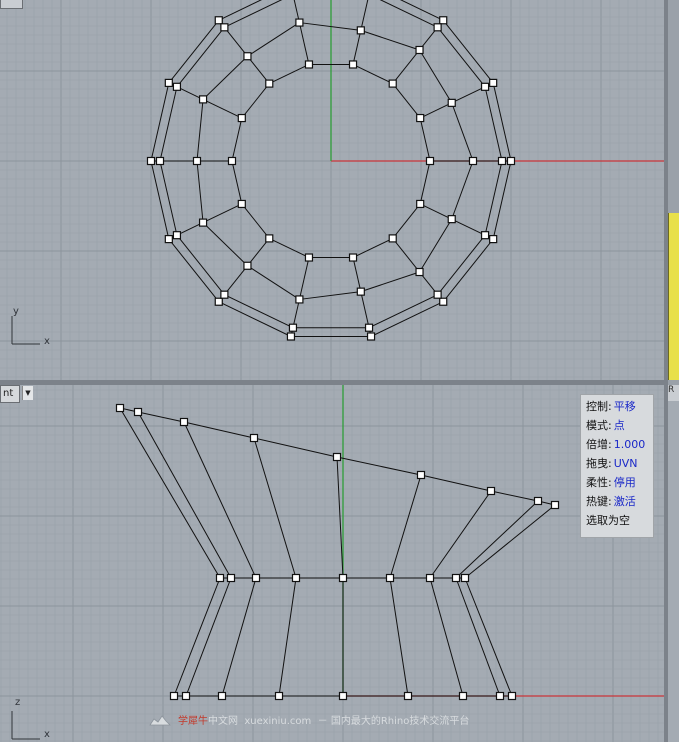  Describe the element at coordinates (612, 463) in the screenshot. I see `panel-row-drag: 拖曳: UVN` at that location.